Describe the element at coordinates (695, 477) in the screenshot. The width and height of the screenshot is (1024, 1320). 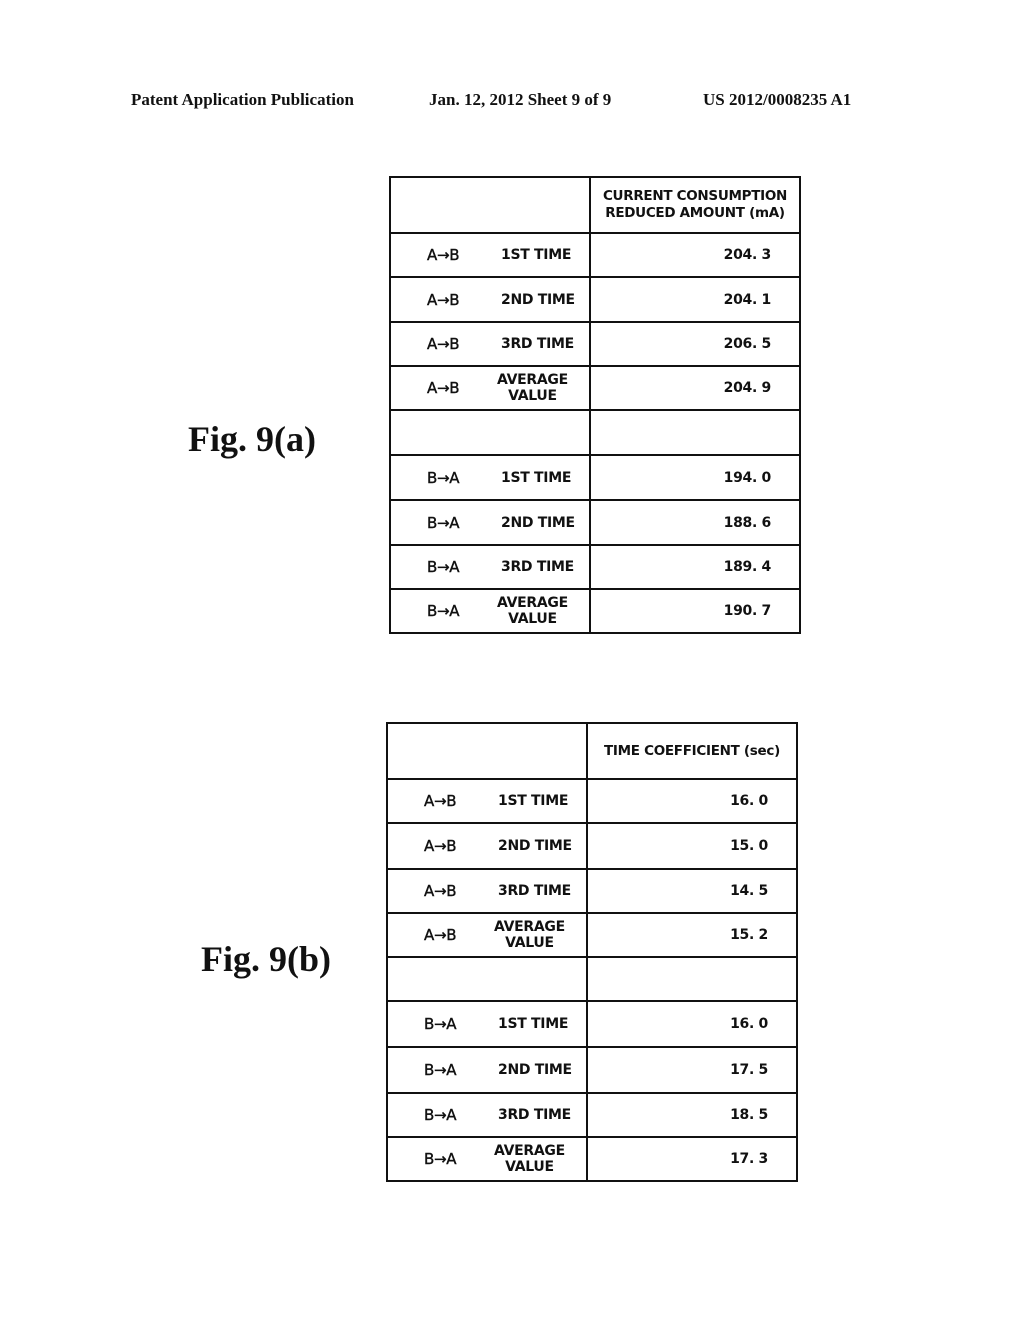
I see `value-cell: 194. 0` at that location.